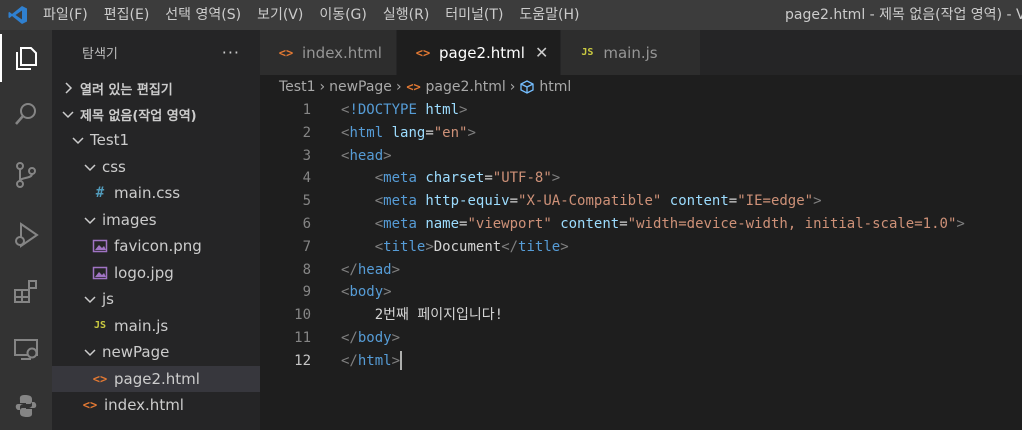 The width and height of the screenshot is (1022, 430). What do you see at coordinates (306, 292) in the screenshot?
I see `line-number: 9` at bounding box center [306, 292].